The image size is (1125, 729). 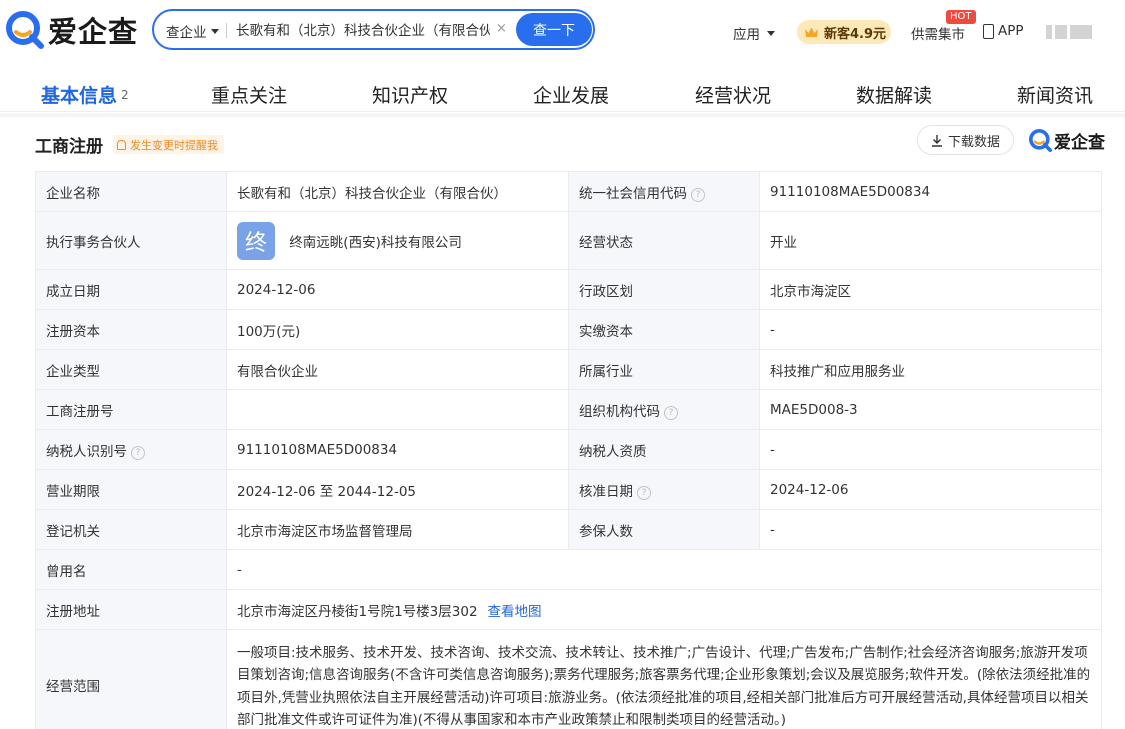 I want to click on table-row: 成立日期 2024-12-06 行政区划 北京市海淀区, so click(x=568, y=289).